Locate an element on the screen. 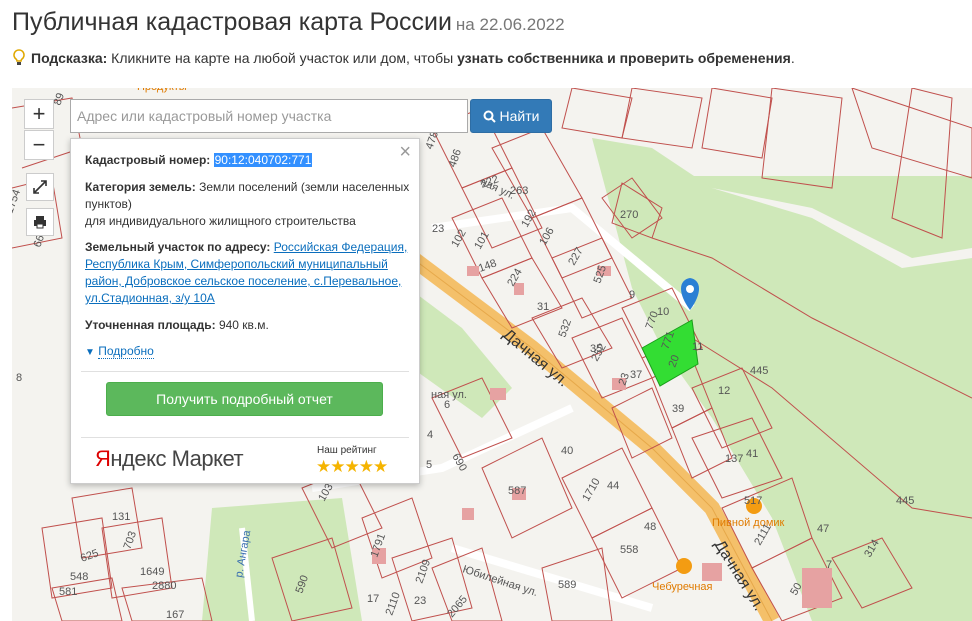  map-label: 6 is located at coordinates (447, 405).